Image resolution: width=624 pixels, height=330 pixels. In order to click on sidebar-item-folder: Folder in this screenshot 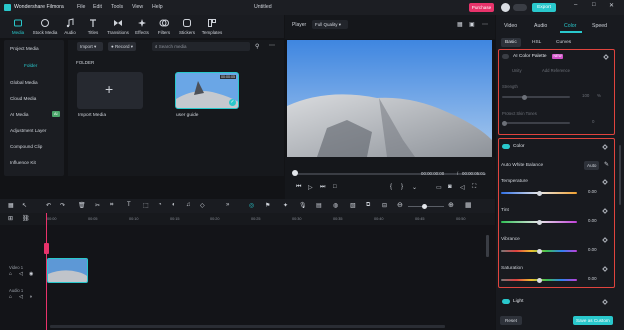, I will do `click(30, 65)`.